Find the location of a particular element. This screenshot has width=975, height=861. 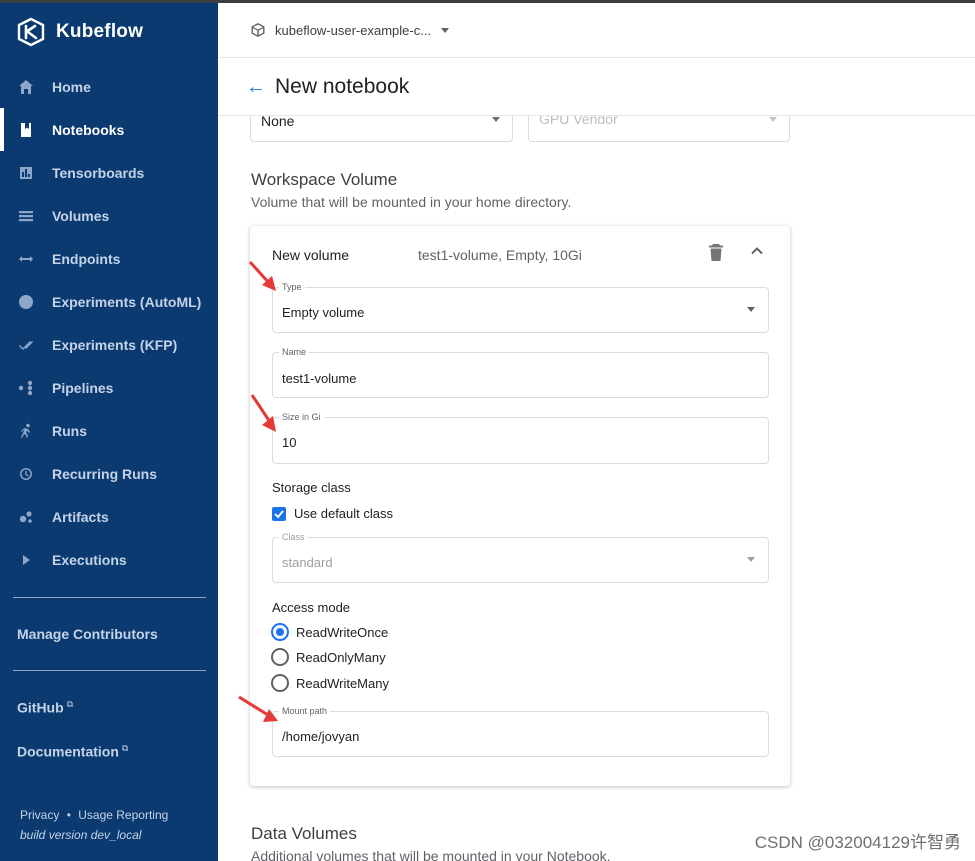

mount-path-input: Mount path /home/jovyan is located at coordinates (520, 731).